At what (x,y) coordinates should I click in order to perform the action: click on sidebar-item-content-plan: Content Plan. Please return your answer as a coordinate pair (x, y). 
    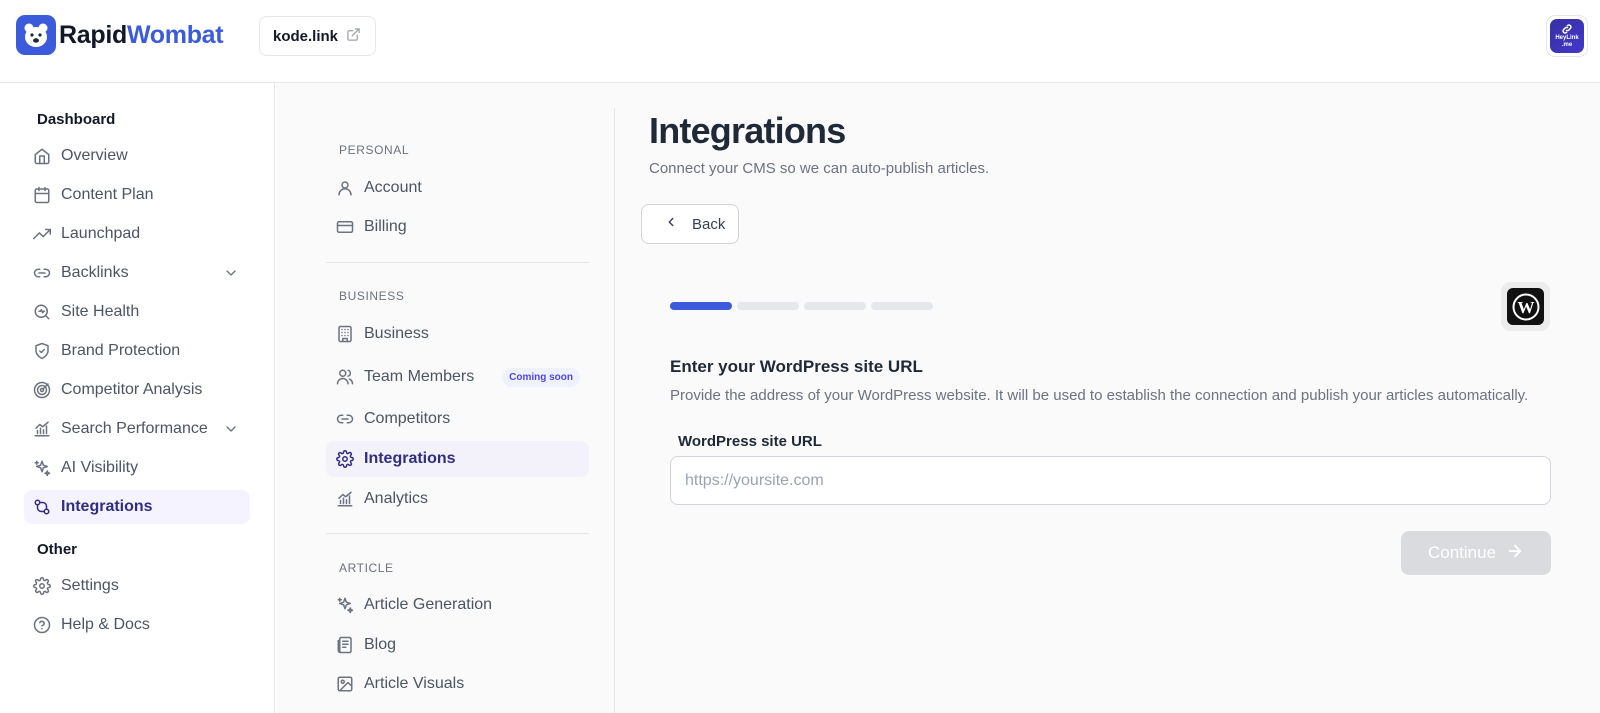
    Looking at the image, I should click on (137, 195).